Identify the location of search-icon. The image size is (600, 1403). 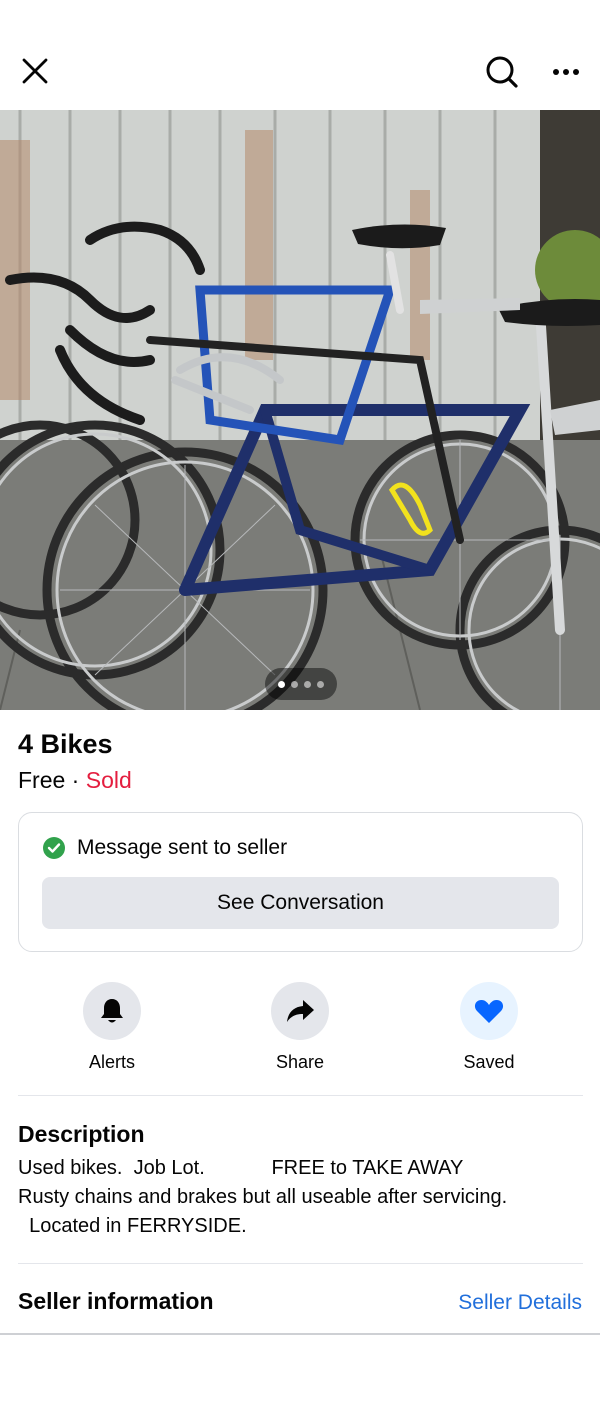
(502, 72).